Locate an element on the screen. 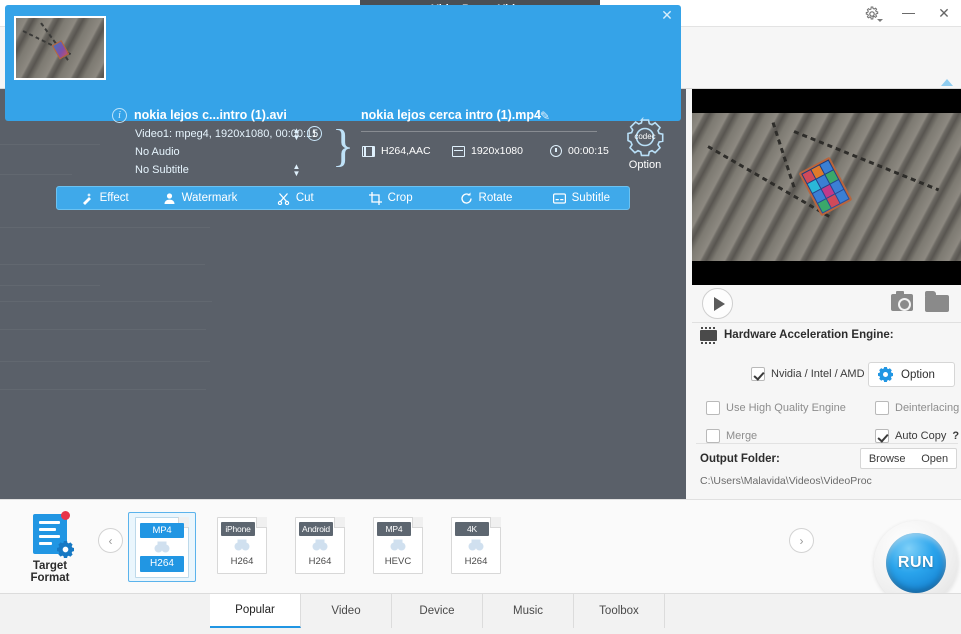 This screenshot has width=961, height=634. video-preview is located at coordinates (826, 187).